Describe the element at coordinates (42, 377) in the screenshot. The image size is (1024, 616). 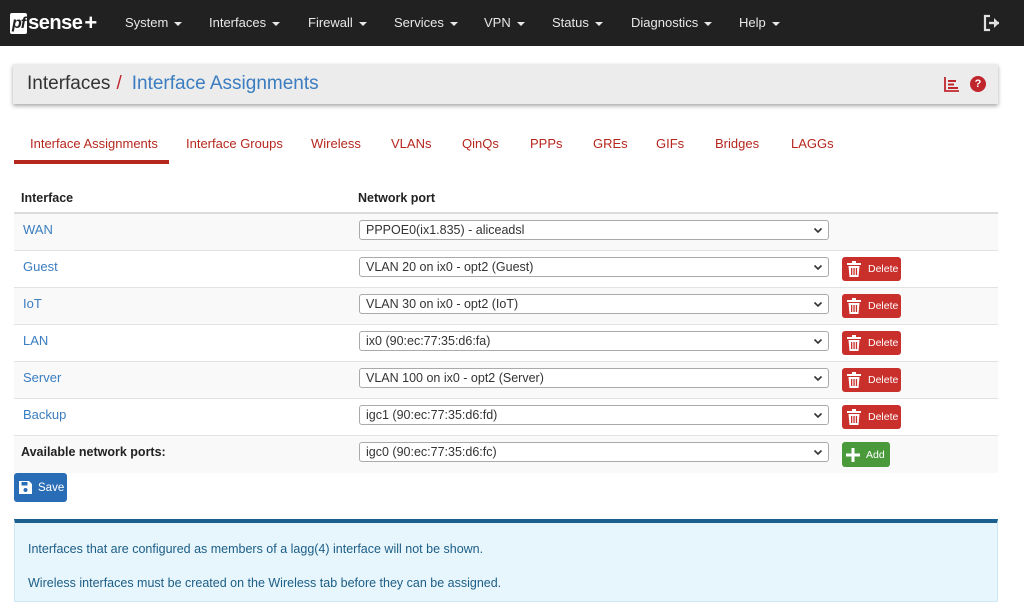
I see `interface-link-server: Server` at that location.